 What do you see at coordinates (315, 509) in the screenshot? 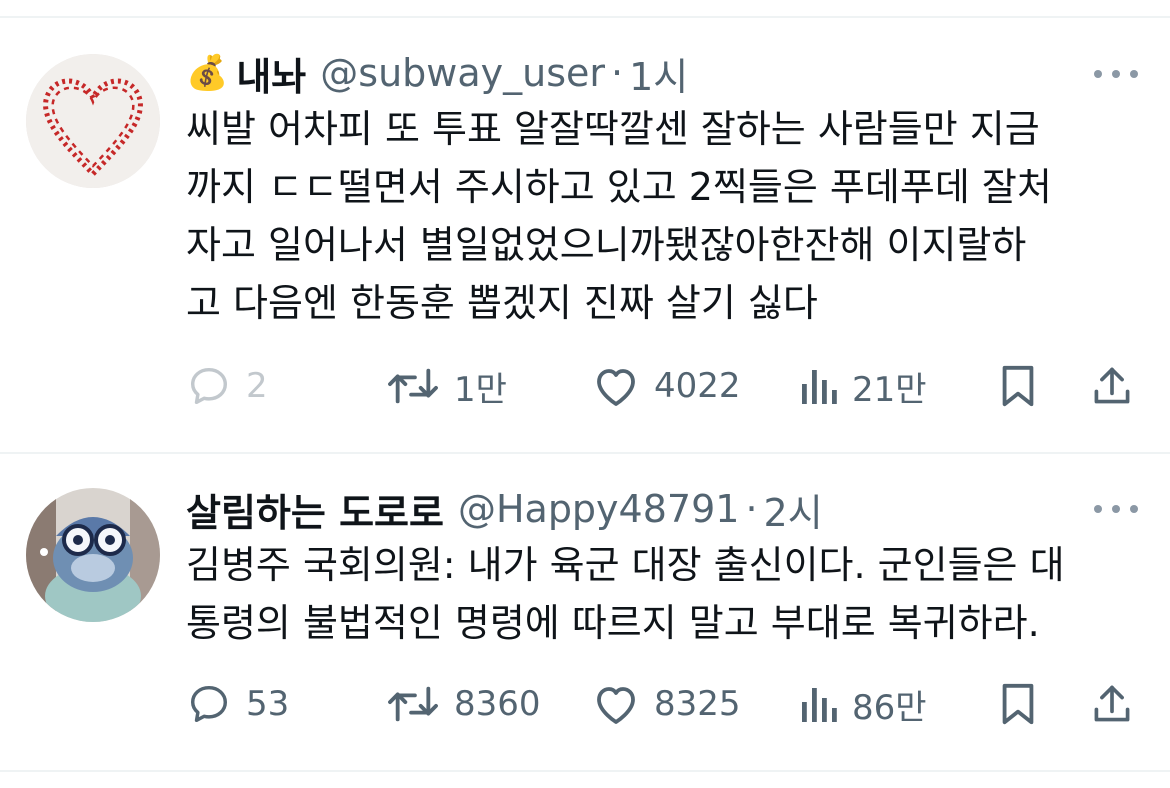
I see `display-name: 살림하는 도로로` at bounding box center [315, 509].